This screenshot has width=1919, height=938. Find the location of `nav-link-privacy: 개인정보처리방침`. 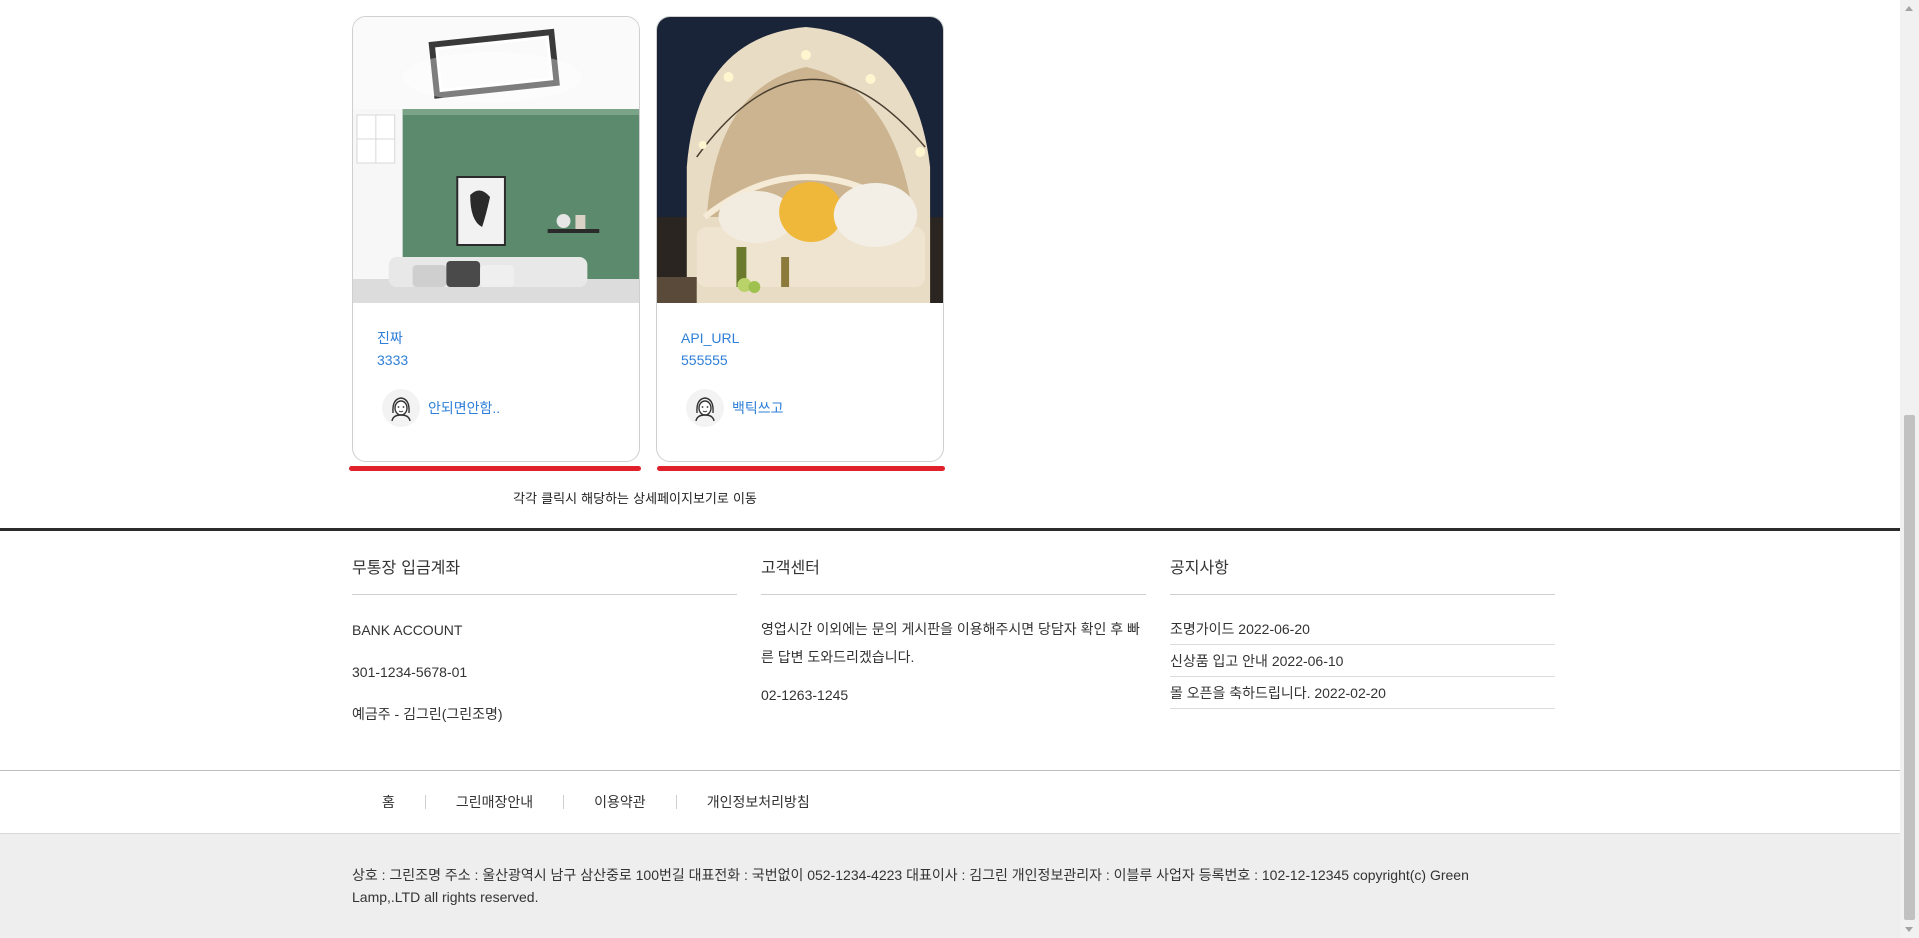

nav-link-privacy: 개인정보처리방침 is located at coordinates (758, 802).